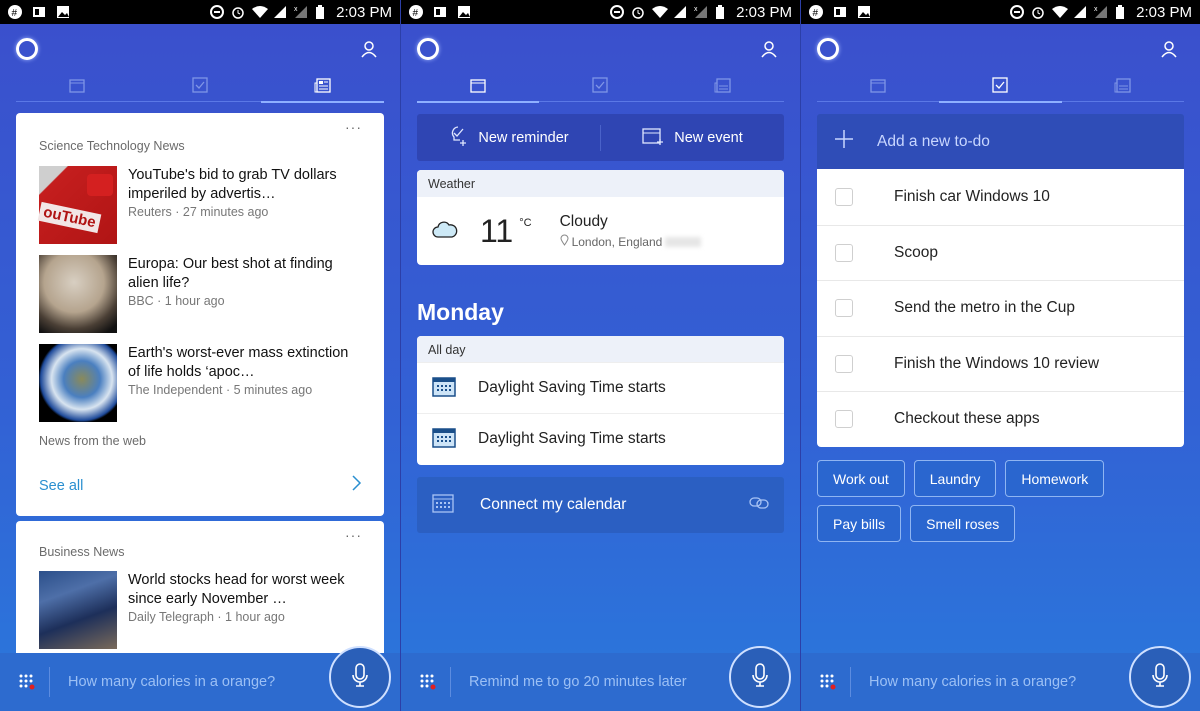 Image resolution: width=1200 pixels, height=711 pixels. I want to click on slack-icon: #, so click(816, 12).